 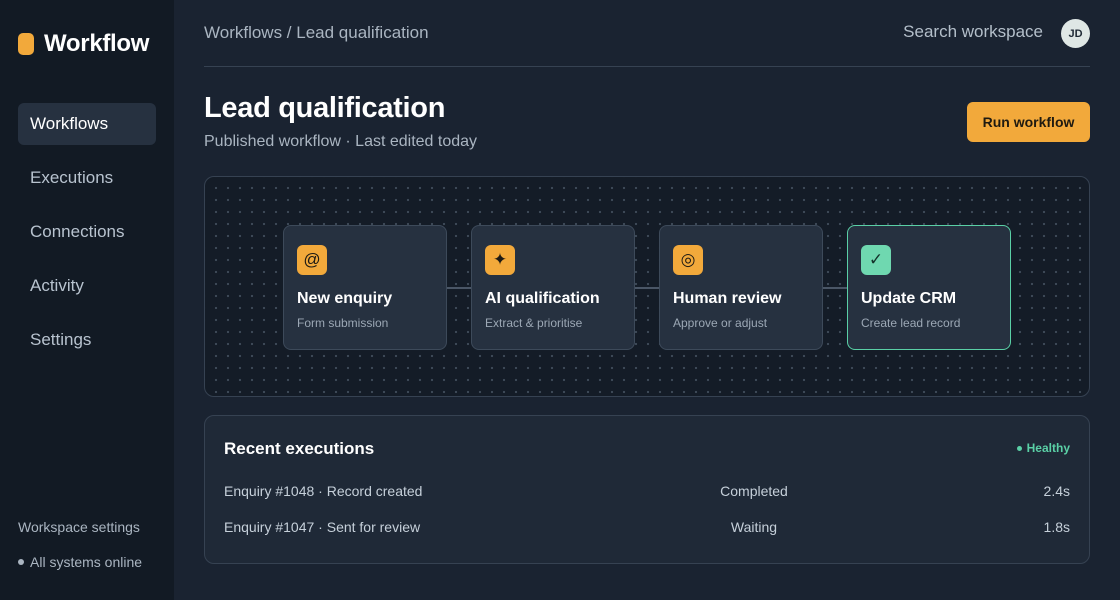 I want to click on node-title: AI qualification, so click(x=542, y=298).